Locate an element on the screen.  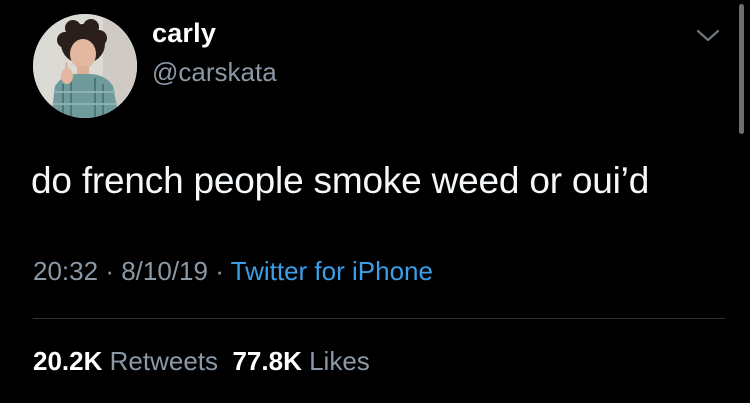
display-name: carly is located at coordinates (184, 33).